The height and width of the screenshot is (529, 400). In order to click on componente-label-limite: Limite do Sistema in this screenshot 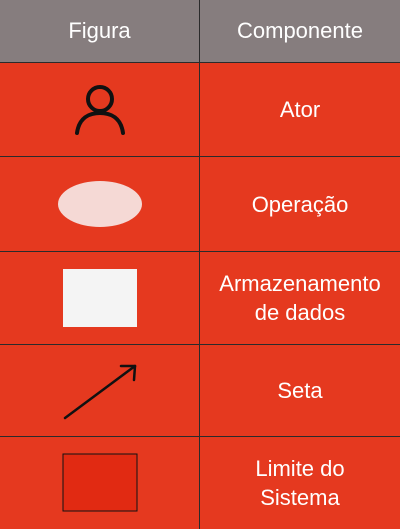, I will do `click(300, 483)`.